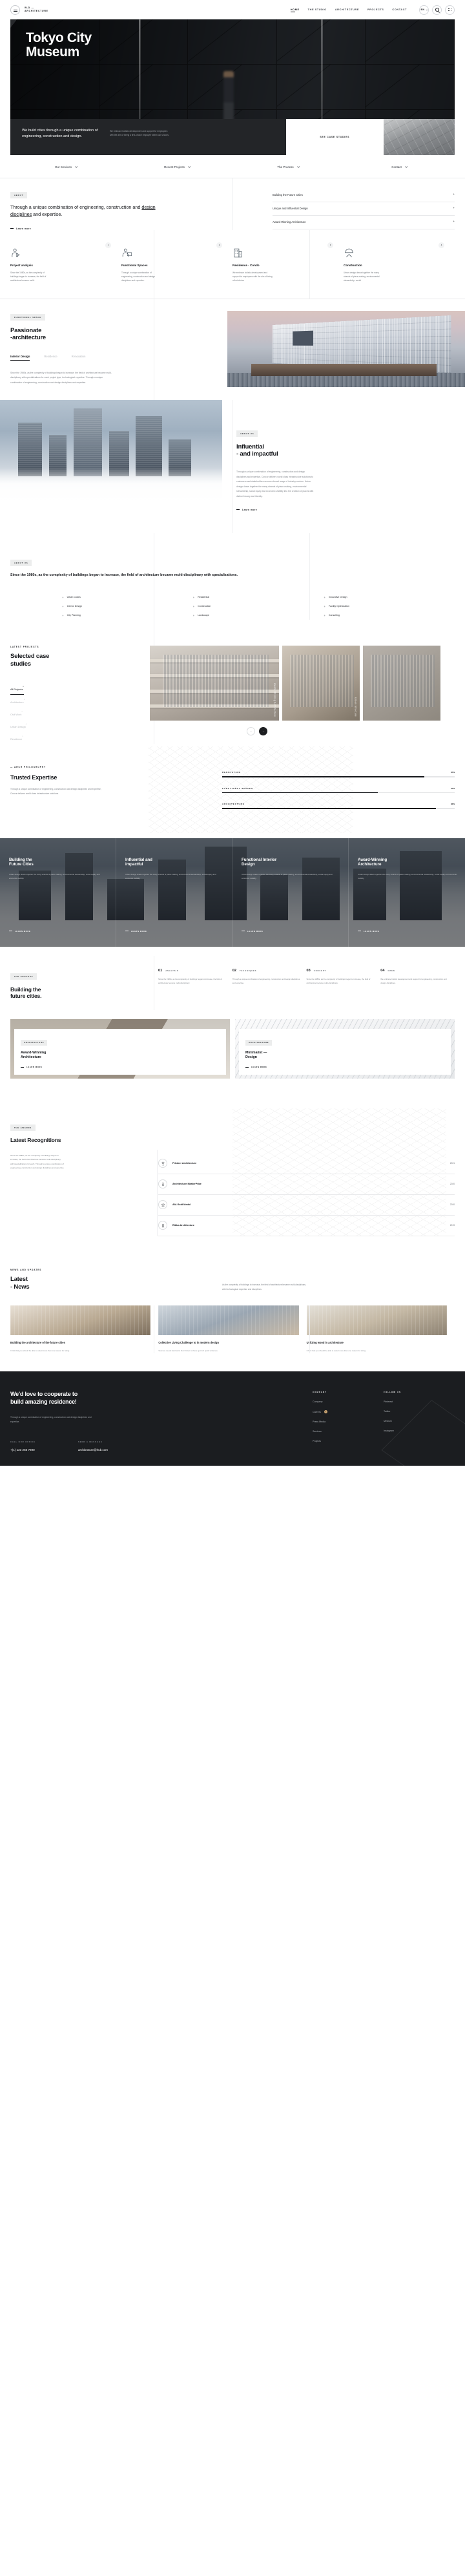 This screenshot has width=465, height=2576. I want to click on quick-link-the-process: The Process, so click(288, 167).